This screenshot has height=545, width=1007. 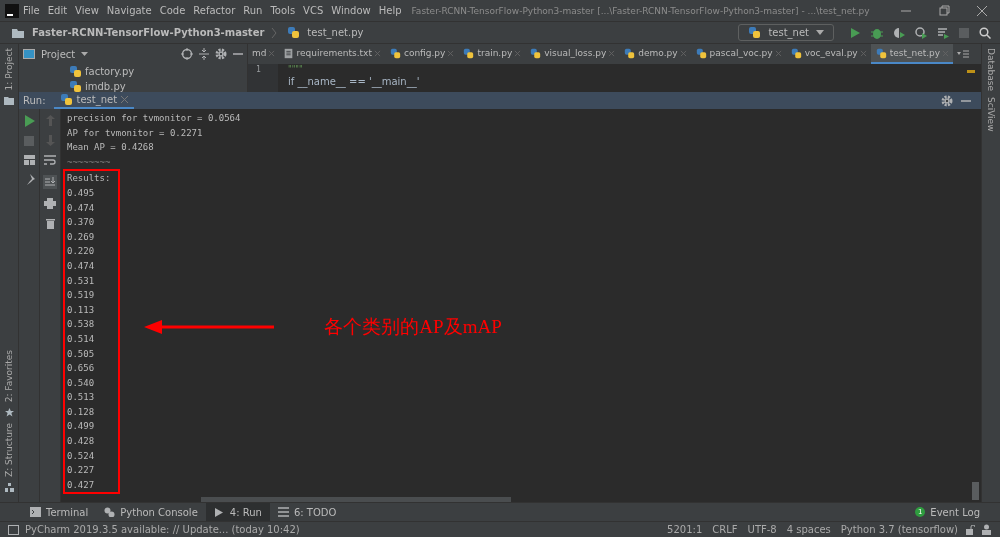 I want to click on menu-item: Refactor, so click(x=214, y=10).